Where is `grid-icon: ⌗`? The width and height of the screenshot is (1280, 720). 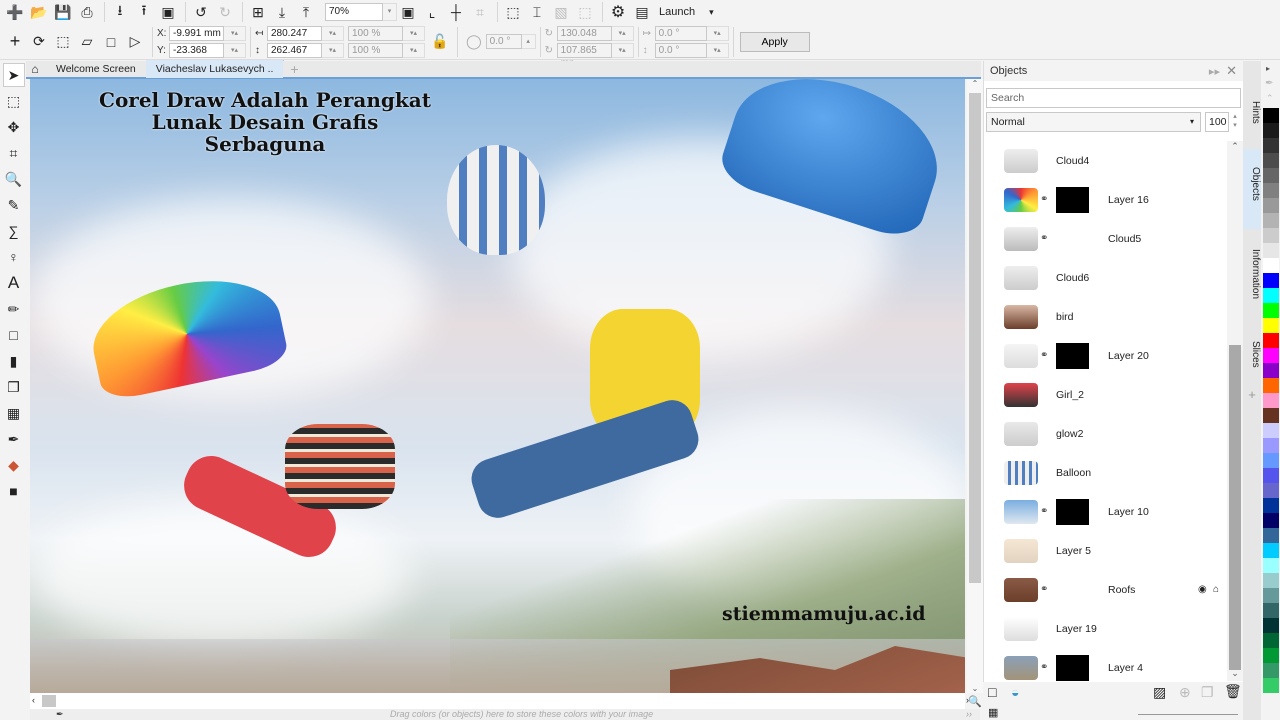 grid-icon: ⌗ is located at coordinates (480, 12).